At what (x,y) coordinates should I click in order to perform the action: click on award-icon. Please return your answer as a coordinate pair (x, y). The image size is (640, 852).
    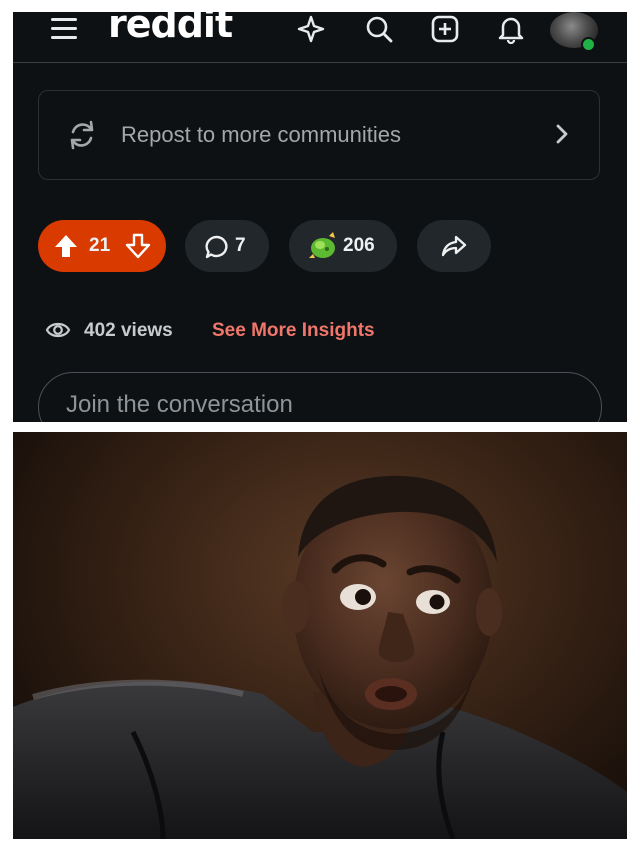
    Looking at the image, I should click on (322, 245).